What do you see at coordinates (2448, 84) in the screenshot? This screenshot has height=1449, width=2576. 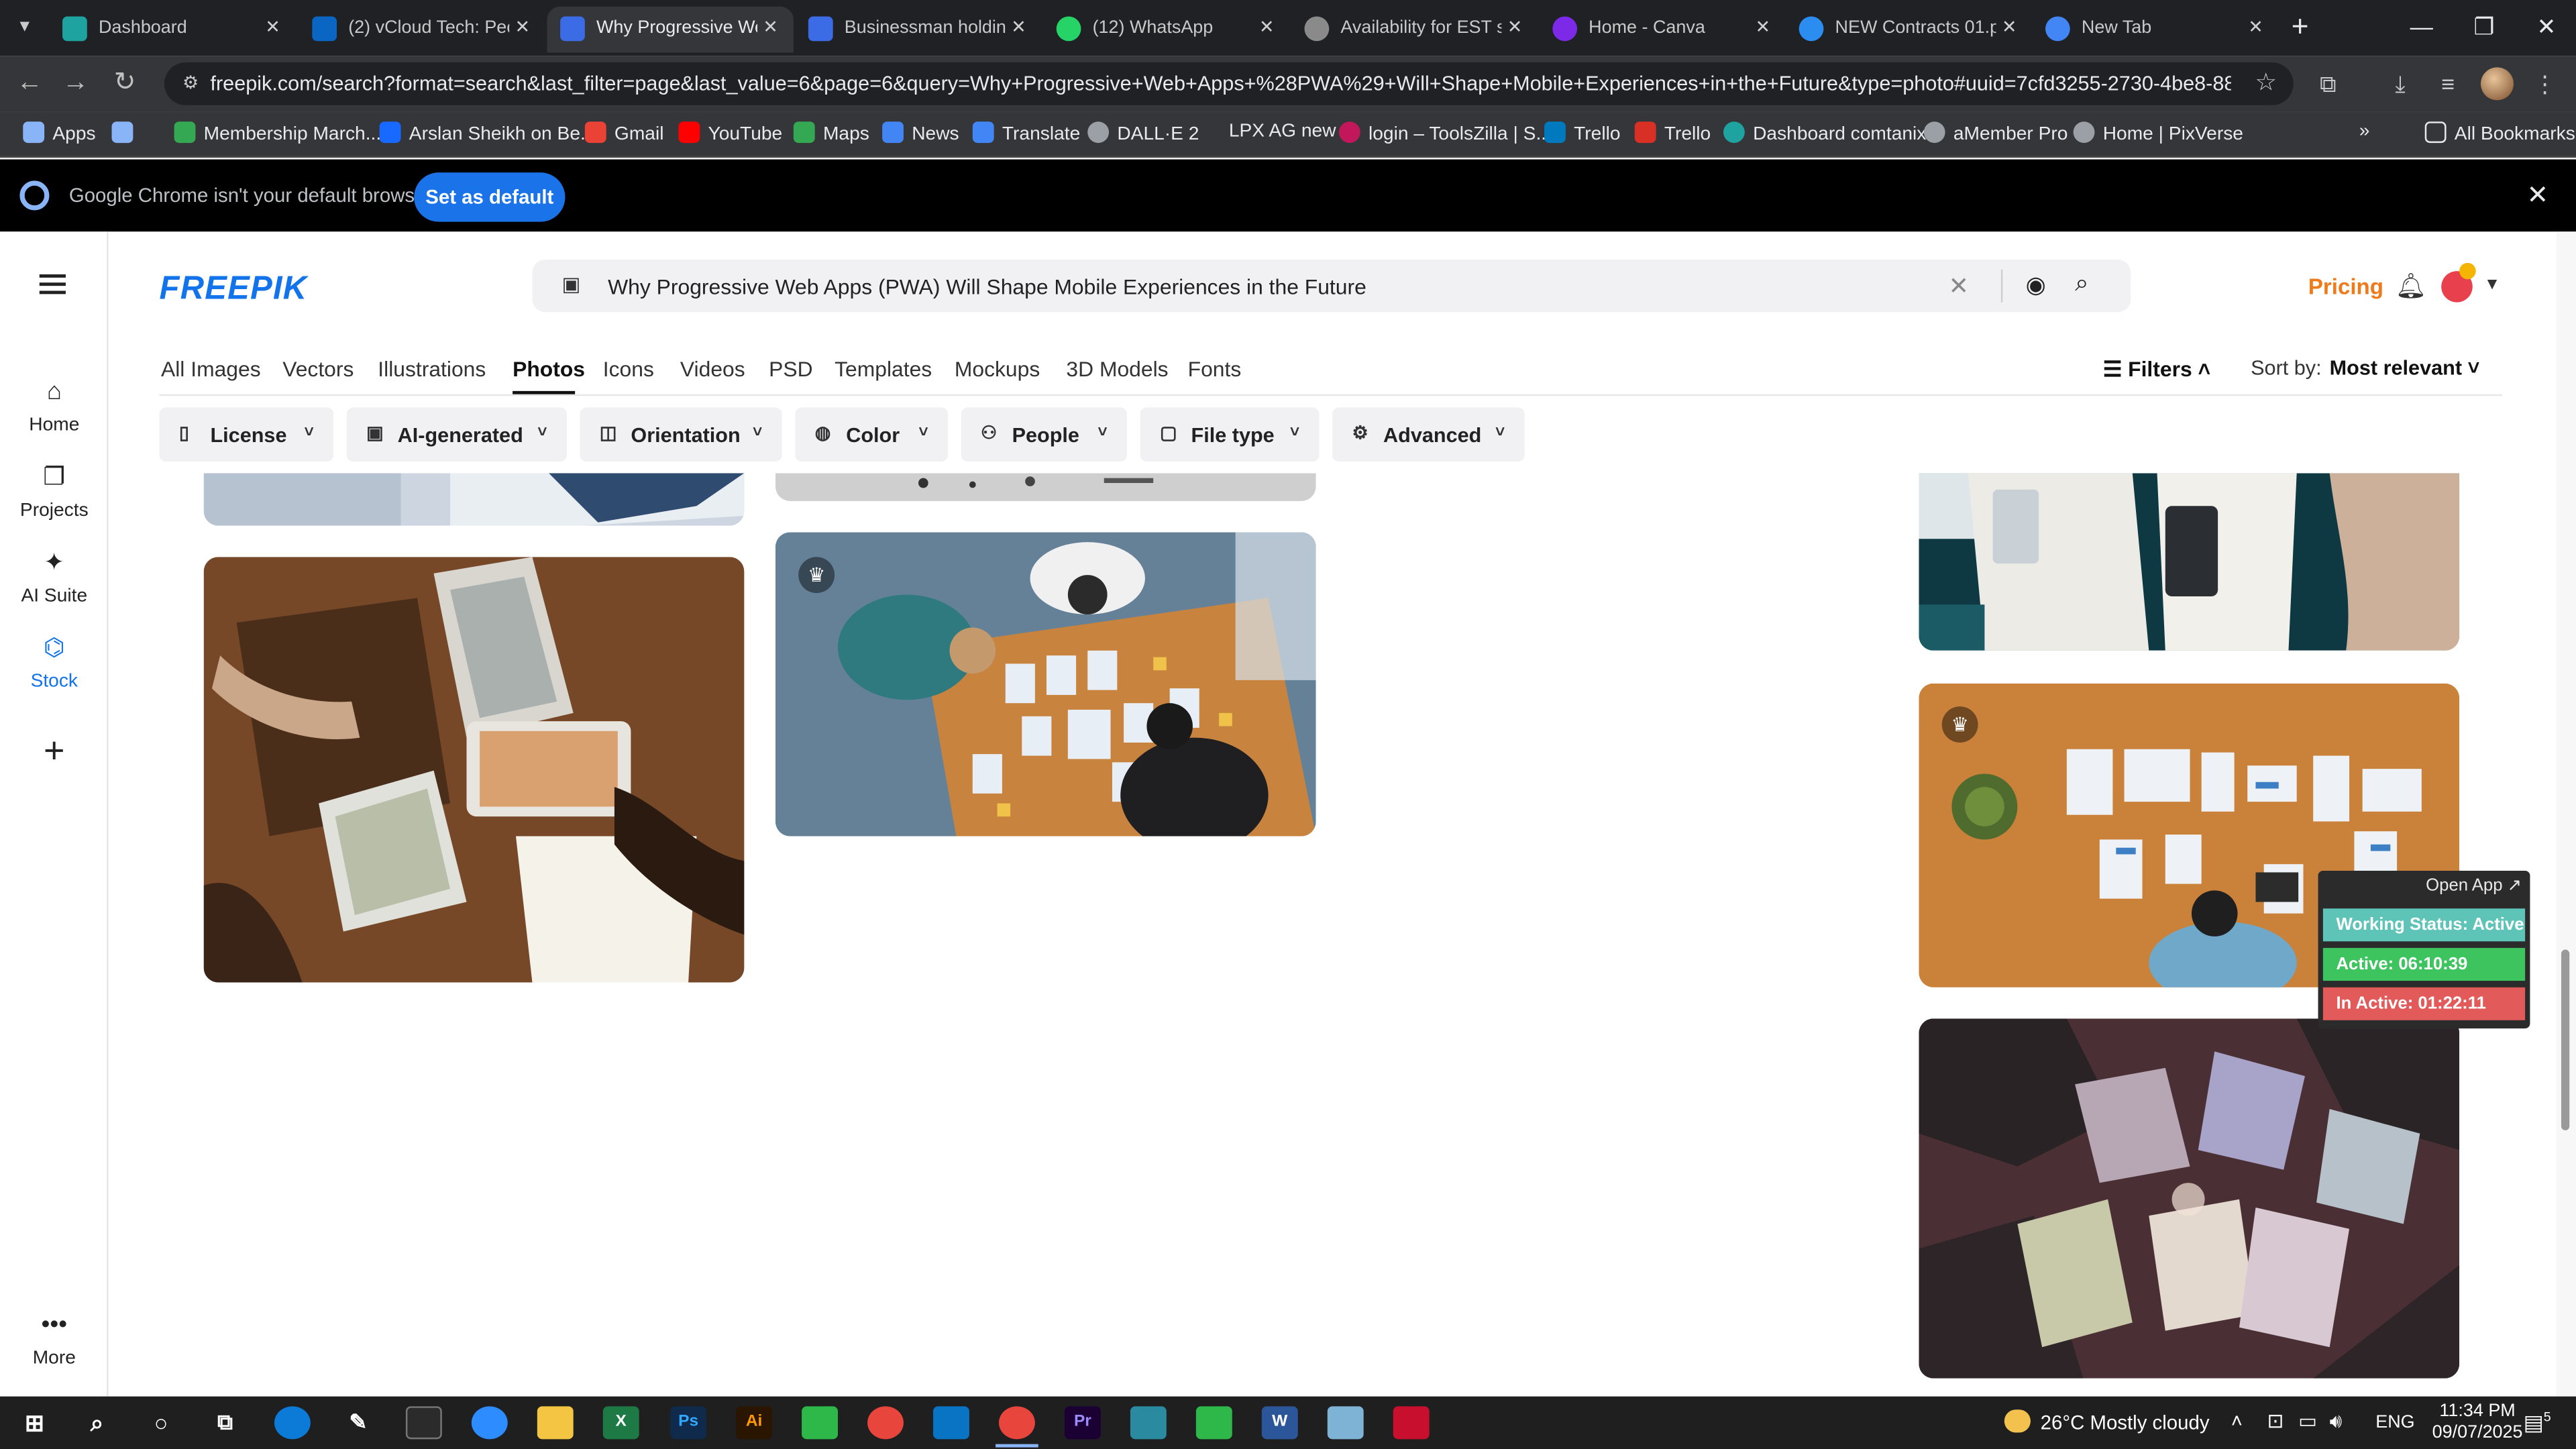 I see `media-queue-icon: ≡` at bounding box center [2448, 84].